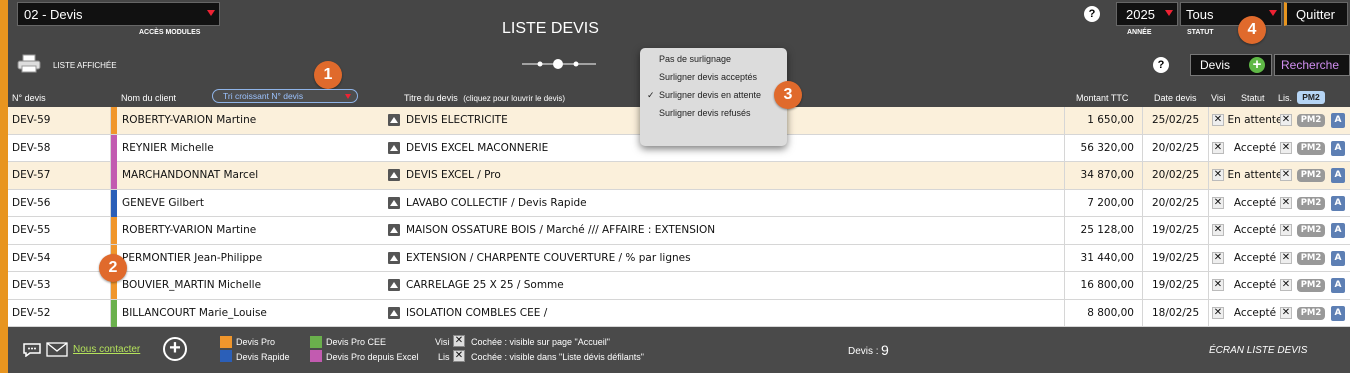  I want to click on chat-icon, so click(32, 350).